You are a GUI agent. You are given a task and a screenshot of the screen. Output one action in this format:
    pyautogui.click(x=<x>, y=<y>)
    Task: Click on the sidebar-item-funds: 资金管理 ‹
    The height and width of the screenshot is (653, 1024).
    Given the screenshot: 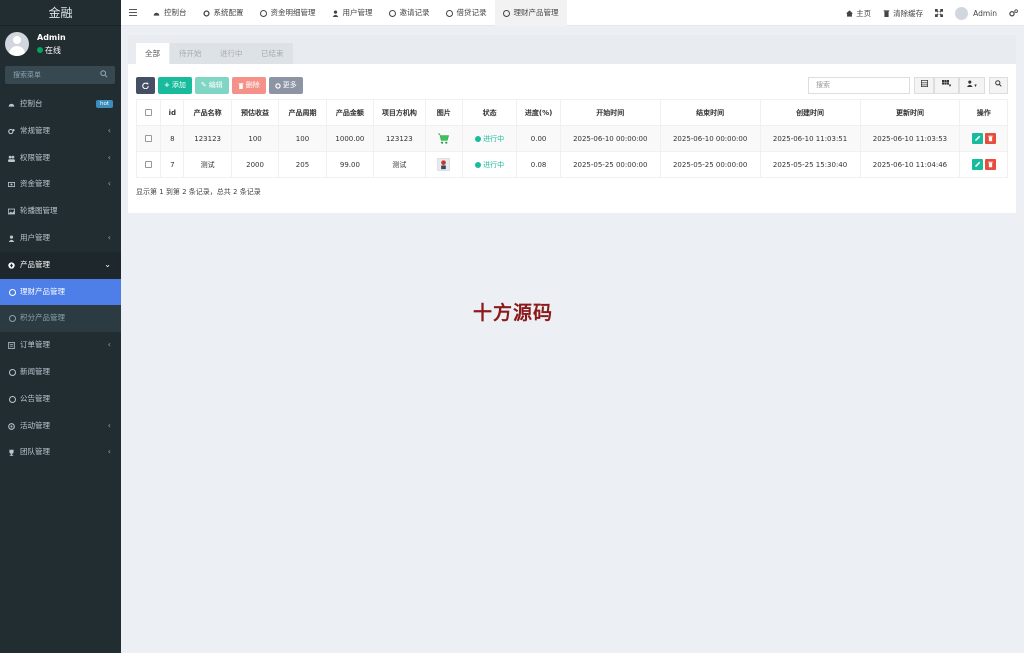 What is the action you would take?
    pyautogui.click(x=60, y=184)
    